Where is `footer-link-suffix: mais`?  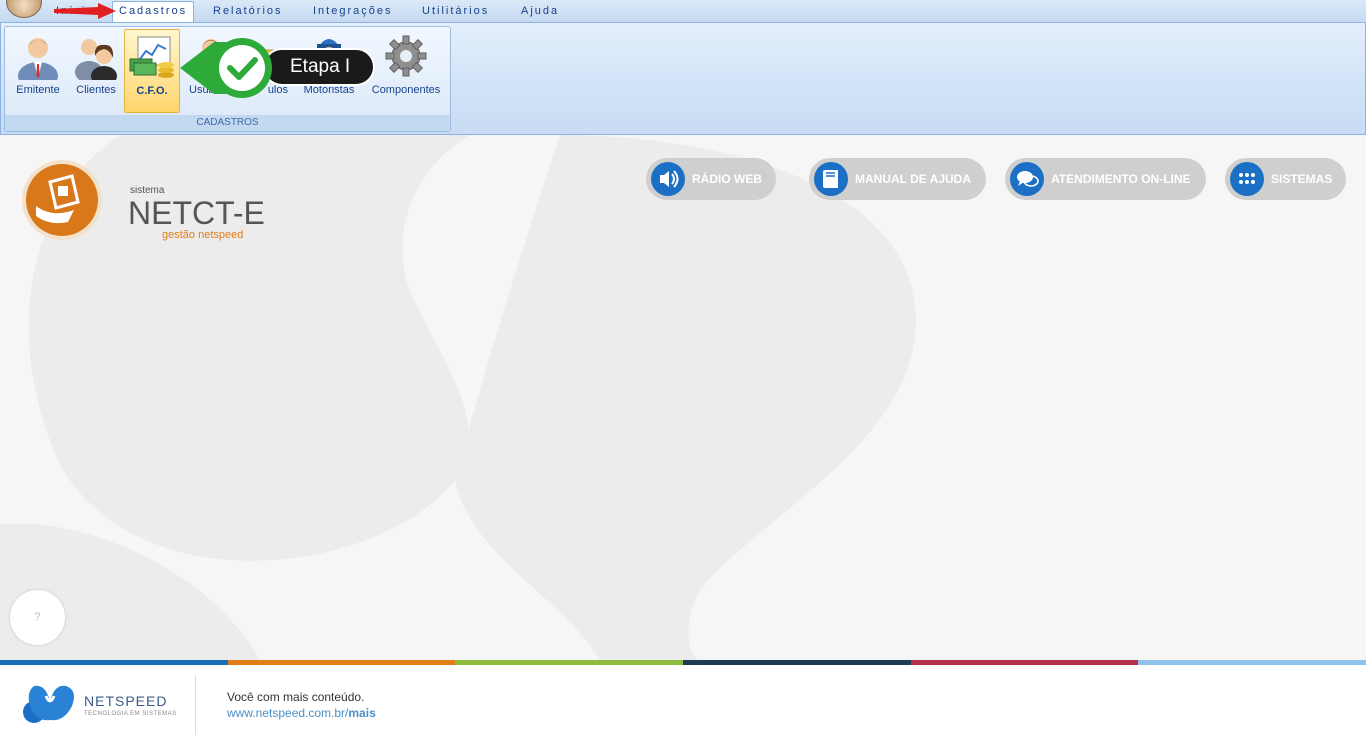
footer-link-suffix: mais is located at coordinates (362, 713).